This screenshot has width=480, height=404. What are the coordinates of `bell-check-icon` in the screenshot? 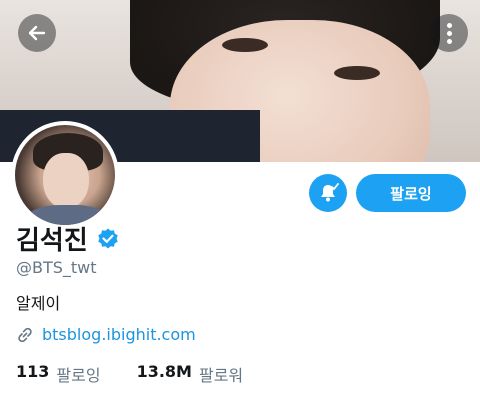 It's located at (330, 192).